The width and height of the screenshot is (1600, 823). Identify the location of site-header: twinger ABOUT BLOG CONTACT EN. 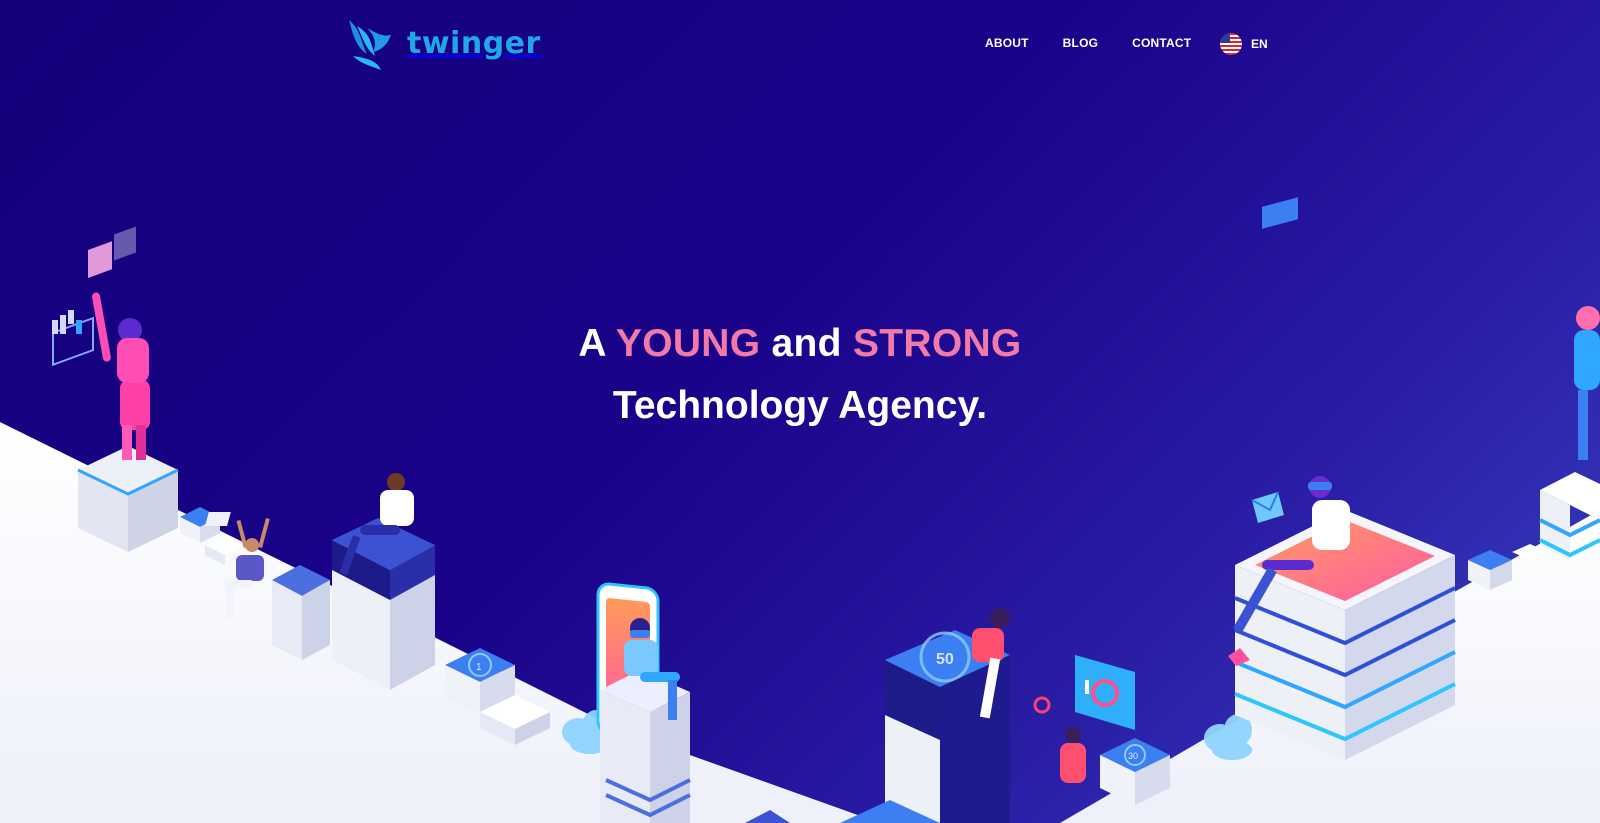
(800, 45).